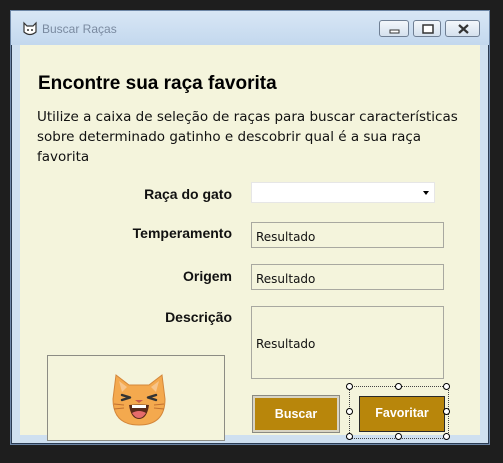 This screenshot has height=463, width=503. What do you see at coordinates (182, 233) in the screenshot?
I see `temperament-label: Temperamento` at bounding box center [182, 233].